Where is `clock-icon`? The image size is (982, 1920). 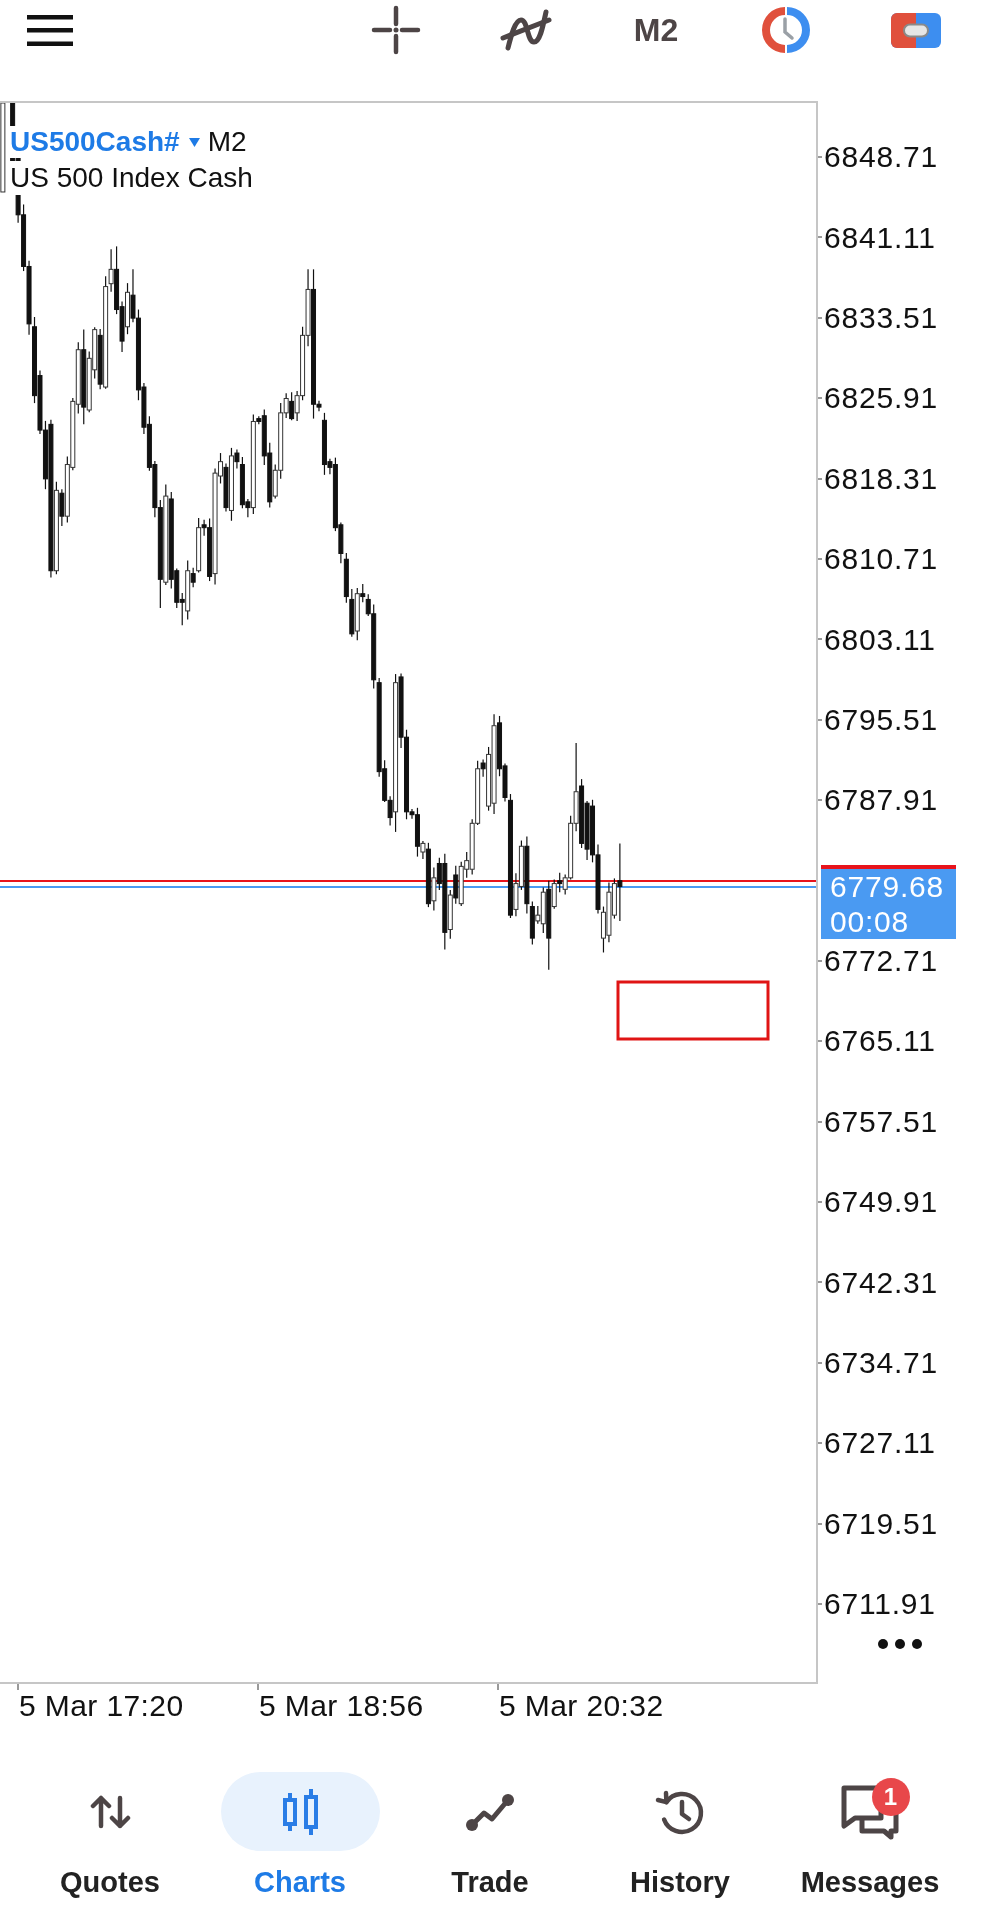 clock-icon is located at coordinates (786, 30).